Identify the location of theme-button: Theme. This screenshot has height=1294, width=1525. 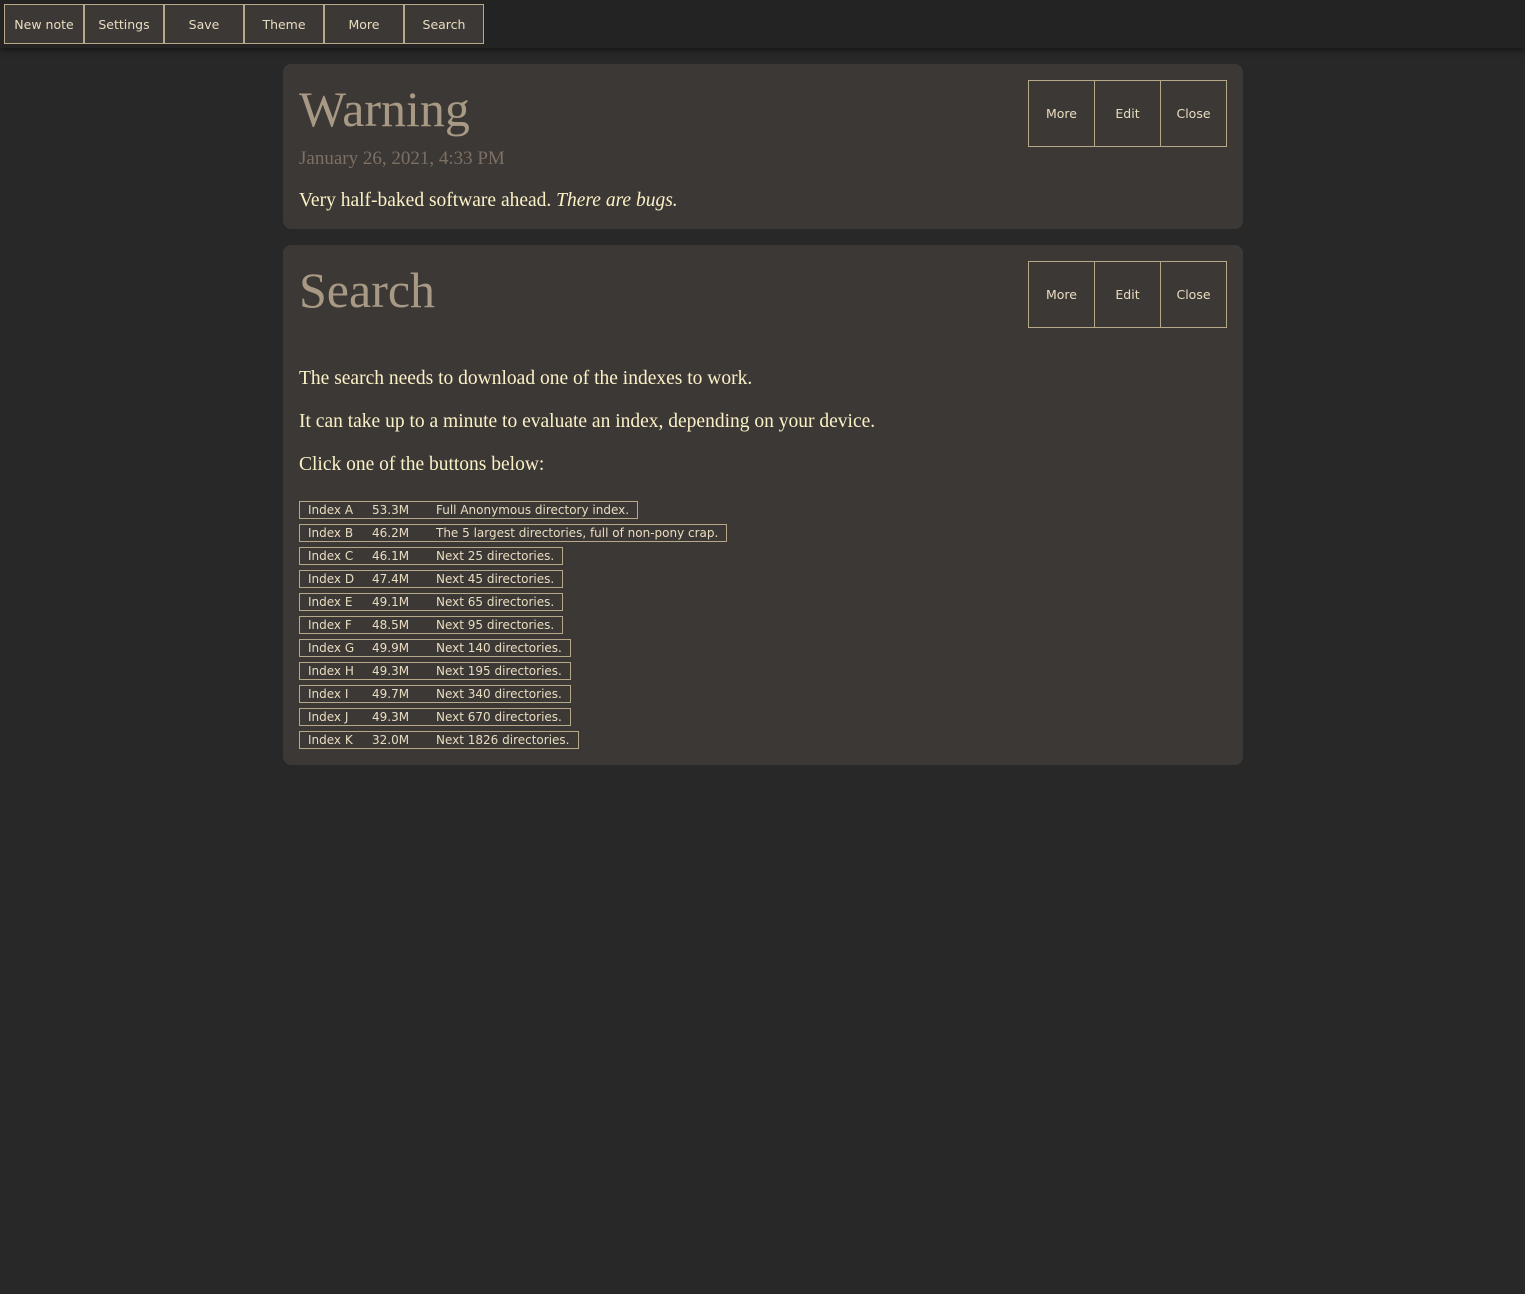
(284, 24).